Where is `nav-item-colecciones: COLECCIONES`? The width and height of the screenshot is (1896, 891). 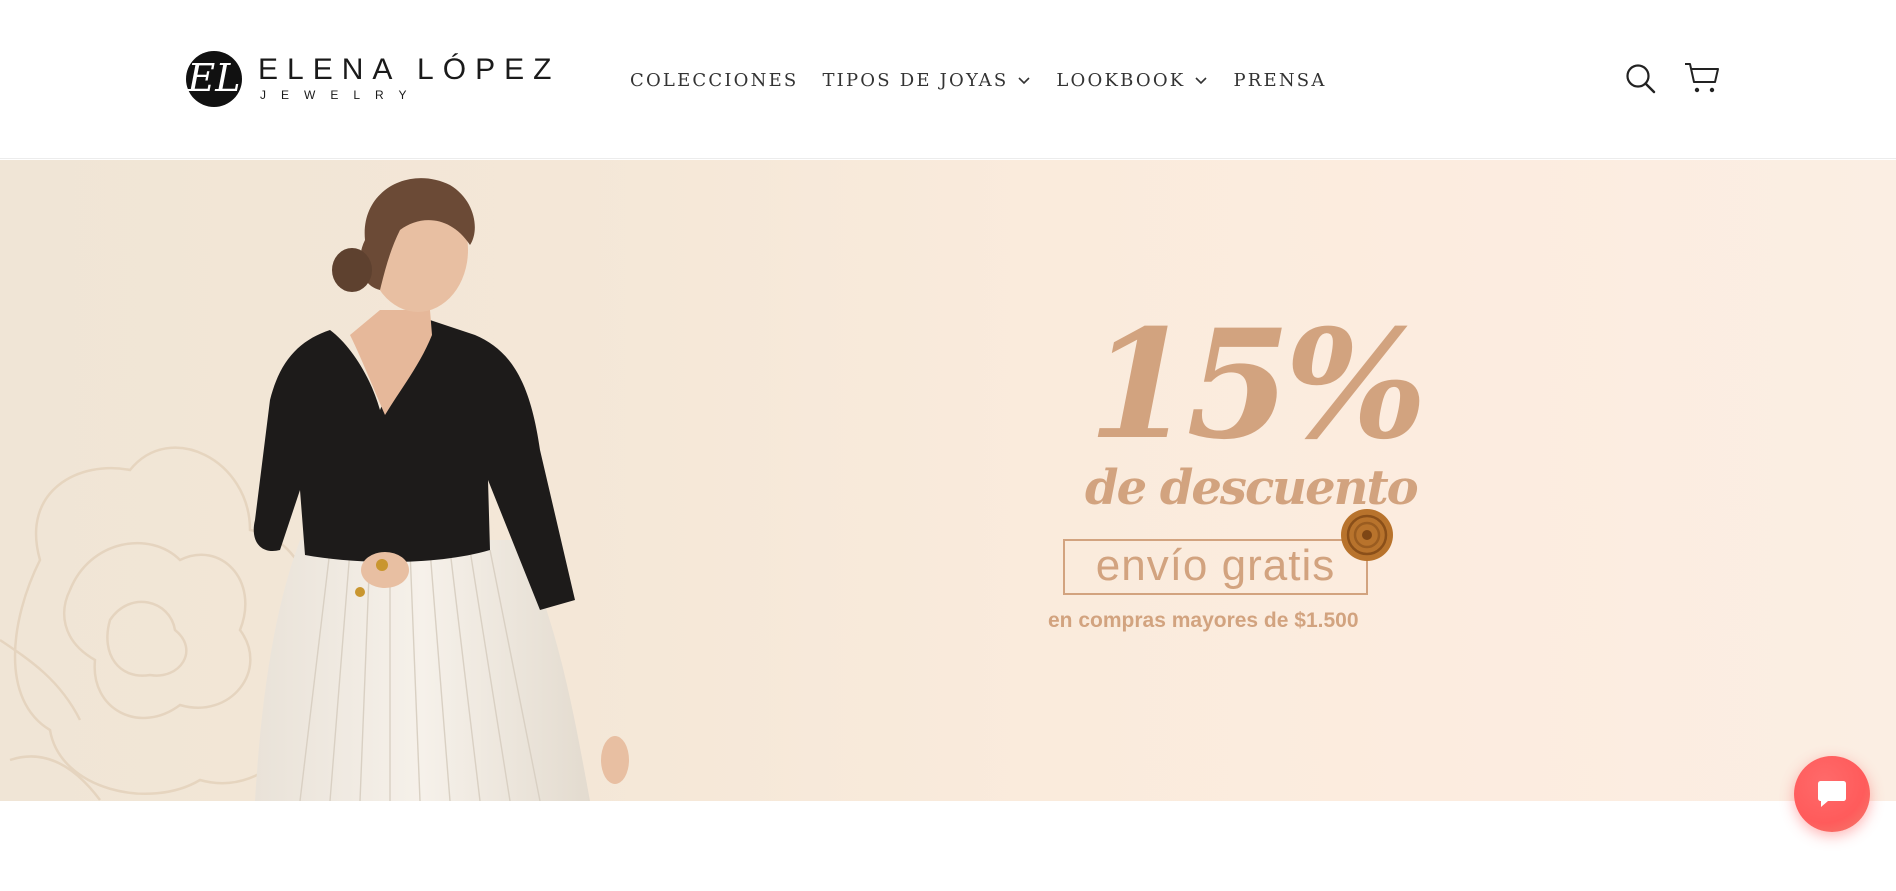 nav-item-colecciones: COLECCIONES is located at coordinates (714, 80).